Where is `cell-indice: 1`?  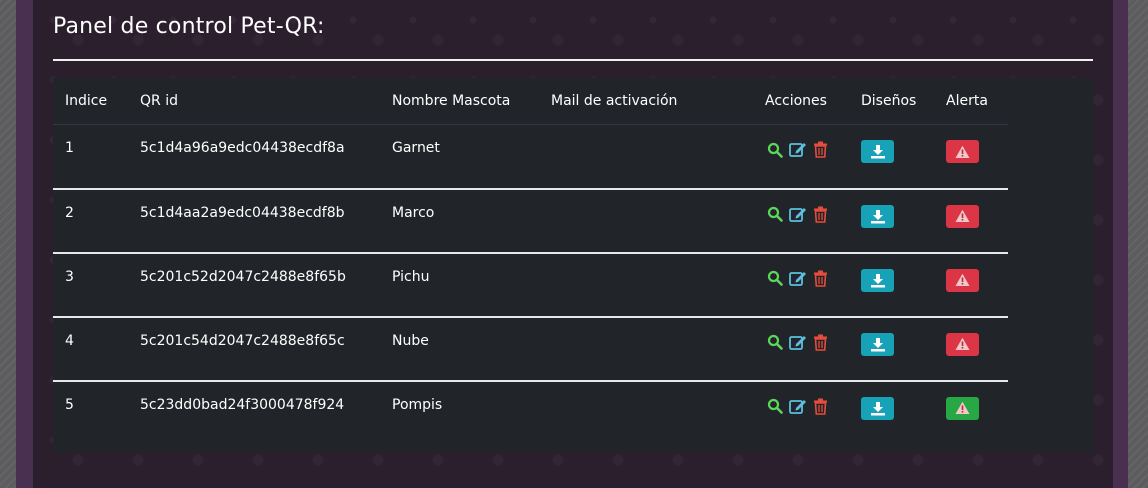
cell-indice: 1 is located at coordinates (90, 157).